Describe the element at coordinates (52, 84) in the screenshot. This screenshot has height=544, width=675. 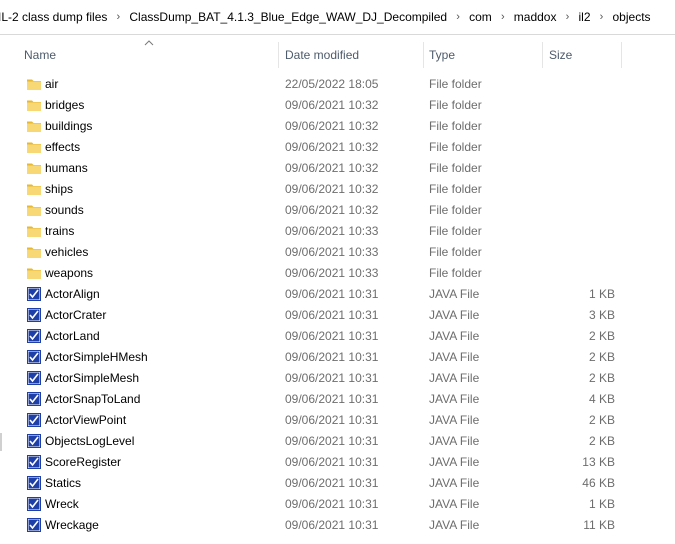
I see `file-name: air` at that location.